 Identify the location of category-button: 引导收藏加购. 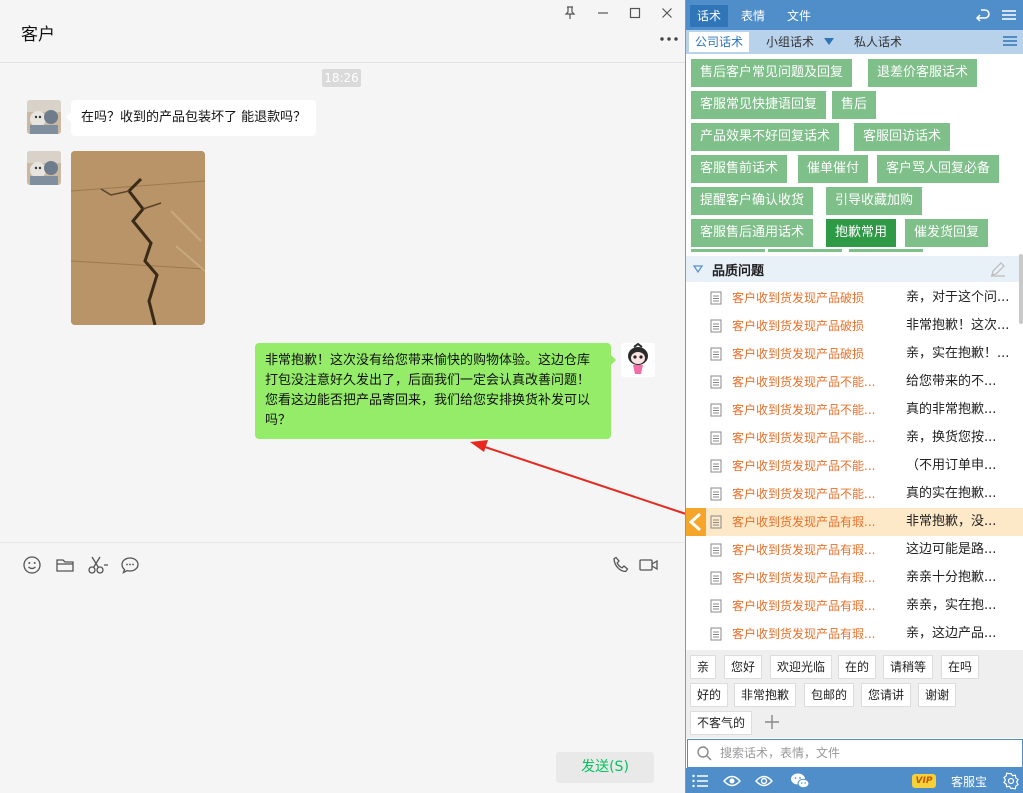
(874, 201).